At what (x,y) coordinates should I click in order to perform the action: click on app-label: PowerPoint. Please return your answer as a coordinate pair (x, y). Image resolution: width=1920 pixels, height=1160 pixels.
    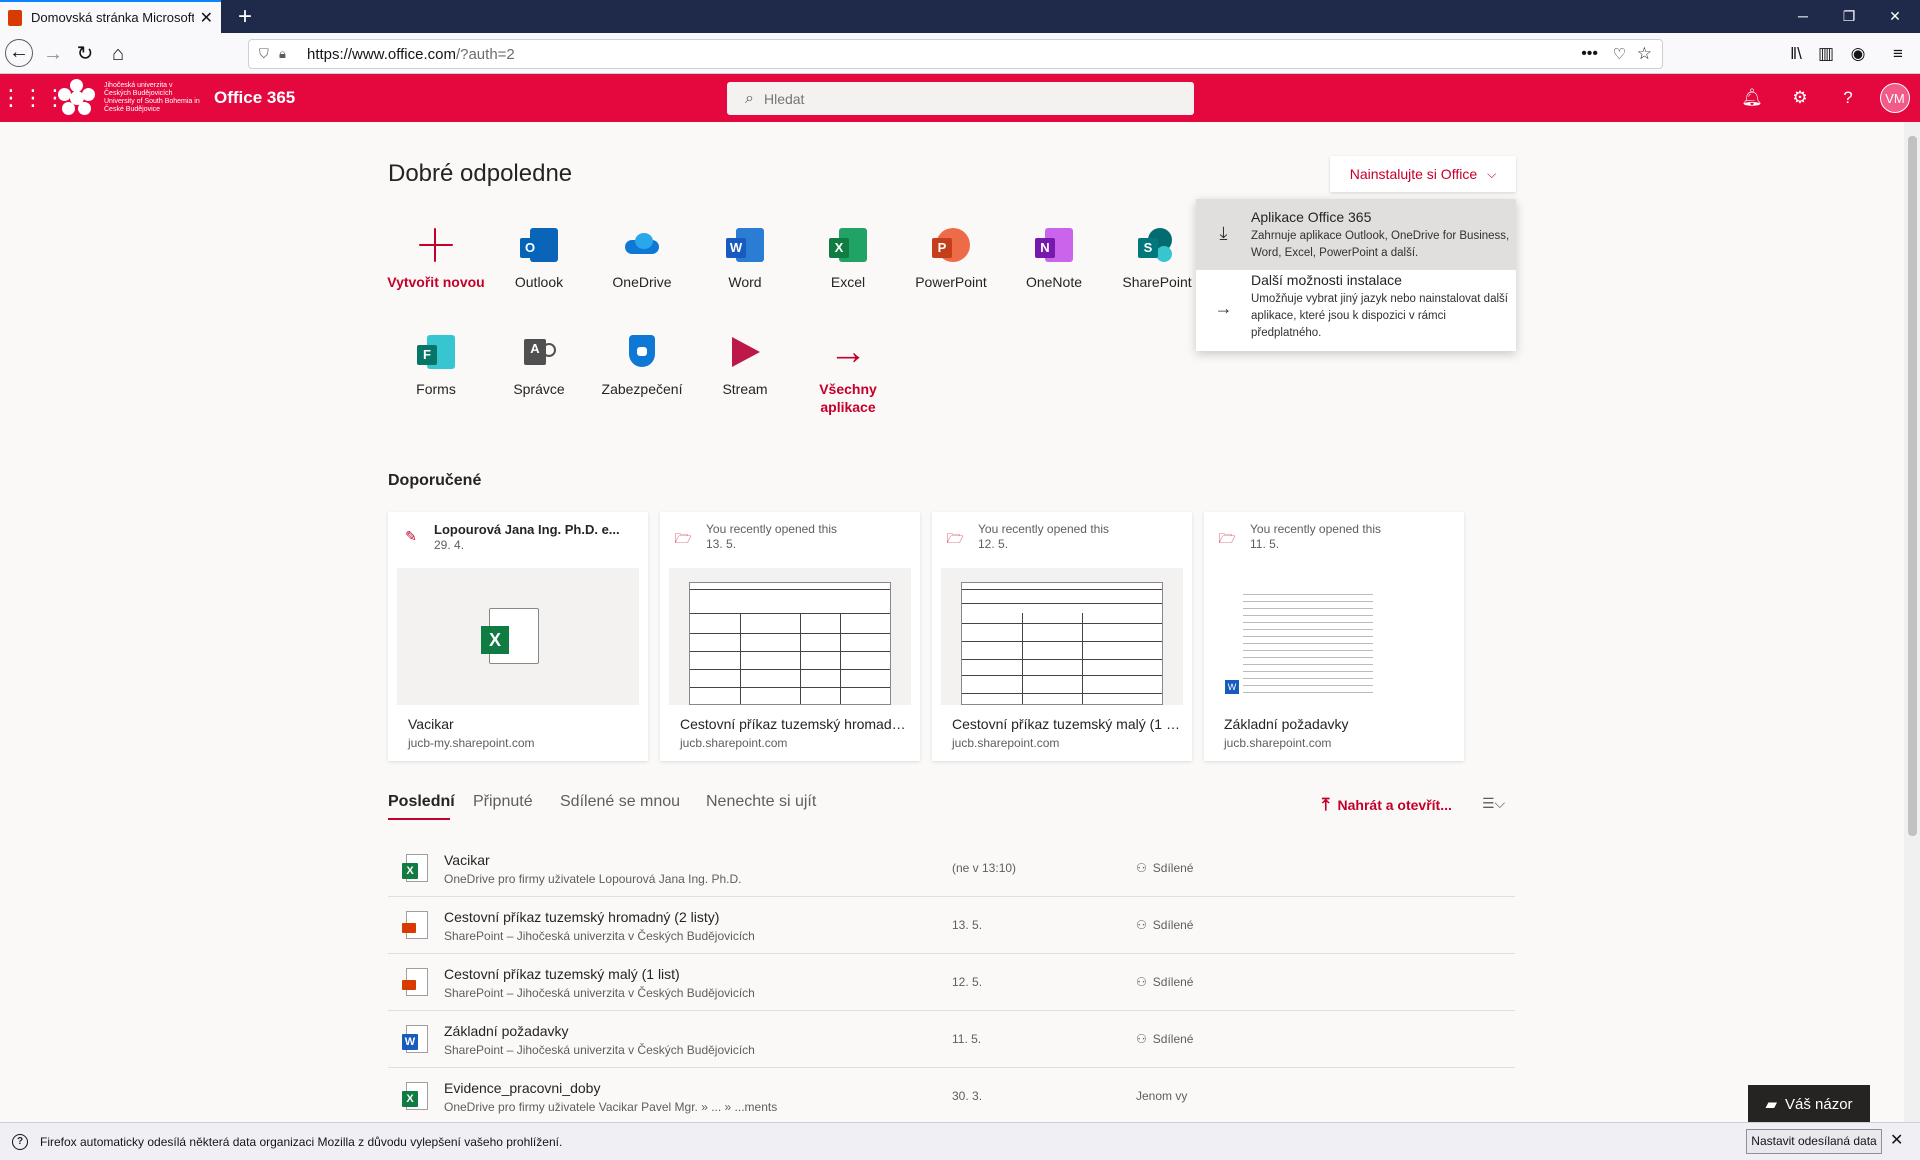
    Looking at the image, I should click on (951, 282).